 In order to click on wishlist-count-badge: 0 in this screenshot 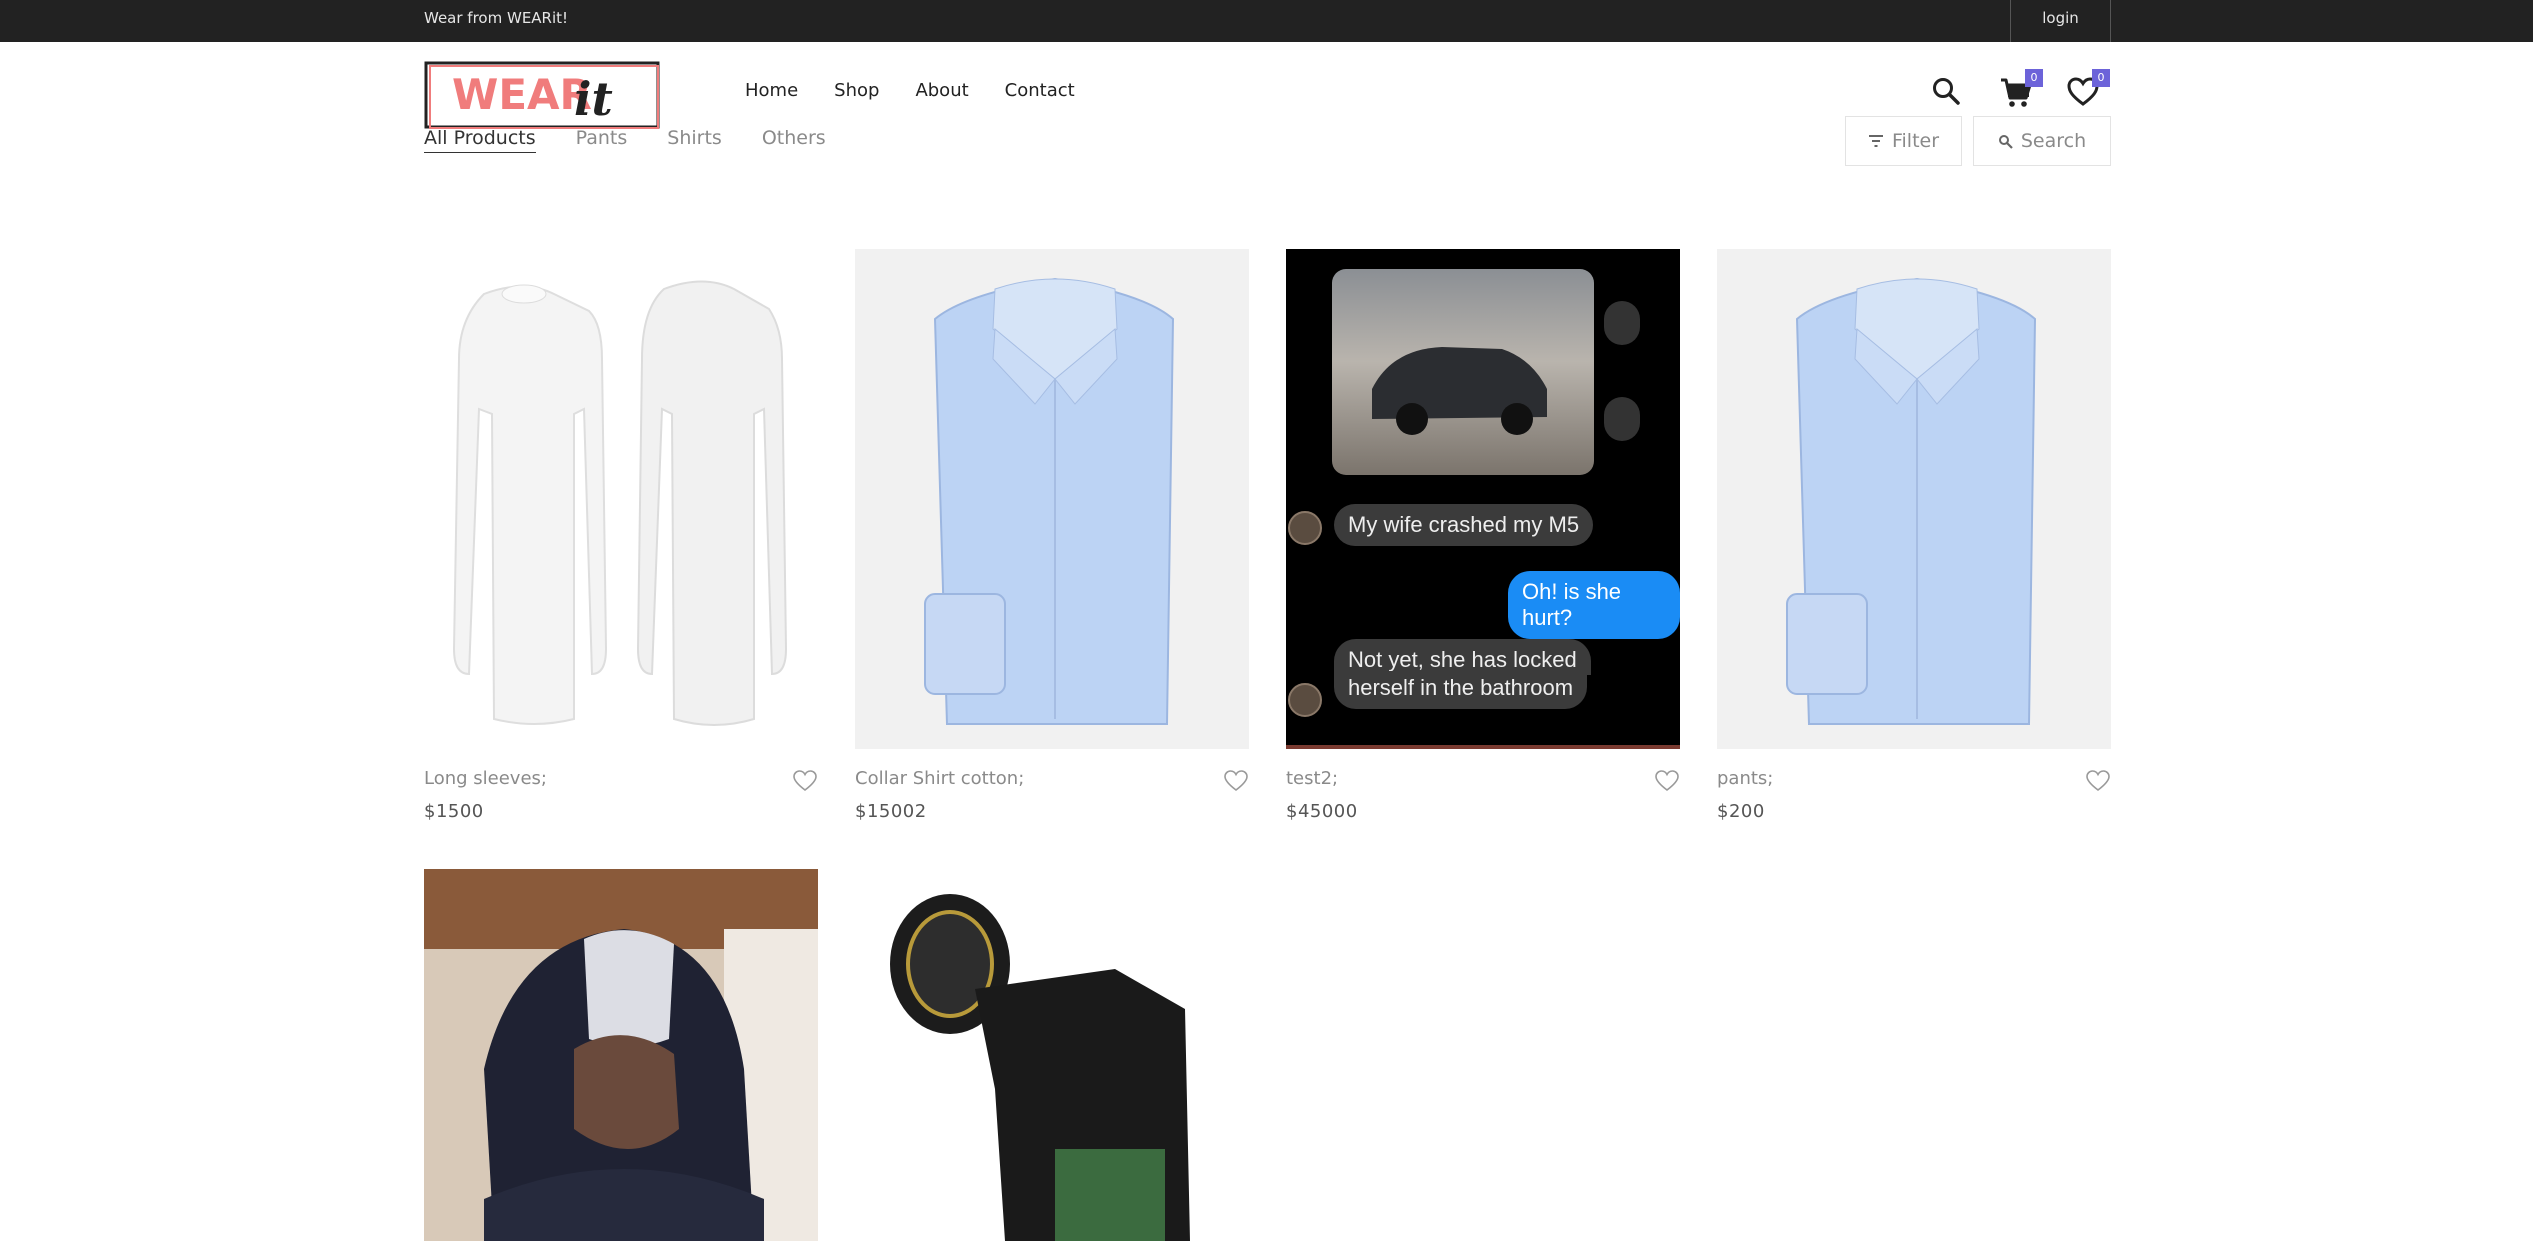, I will do `click(2101, 78)`.